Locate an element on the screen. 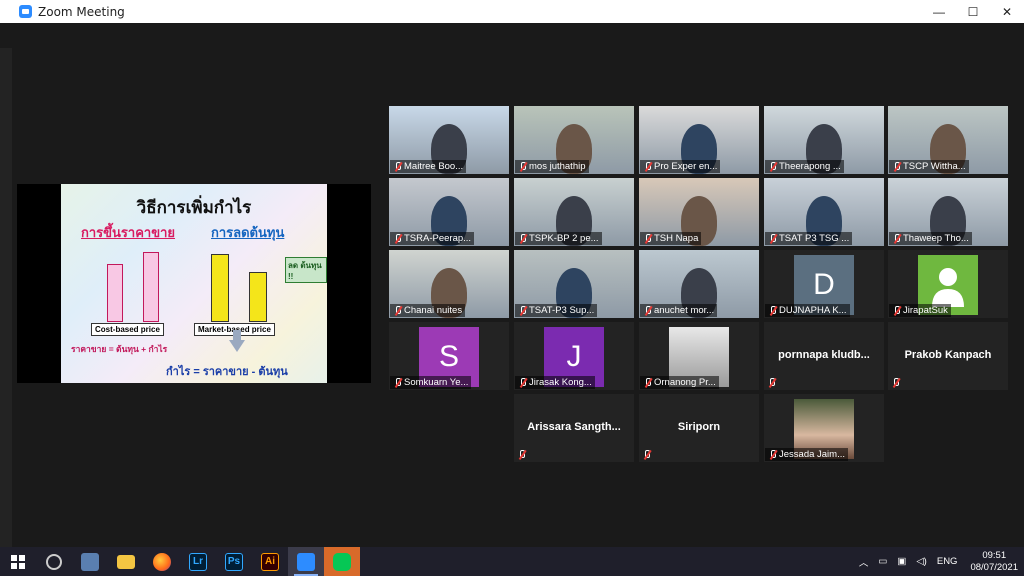 This screenshot has height=576, width=1024. volume-icon: ◁) is located at coordinates (921, 561).